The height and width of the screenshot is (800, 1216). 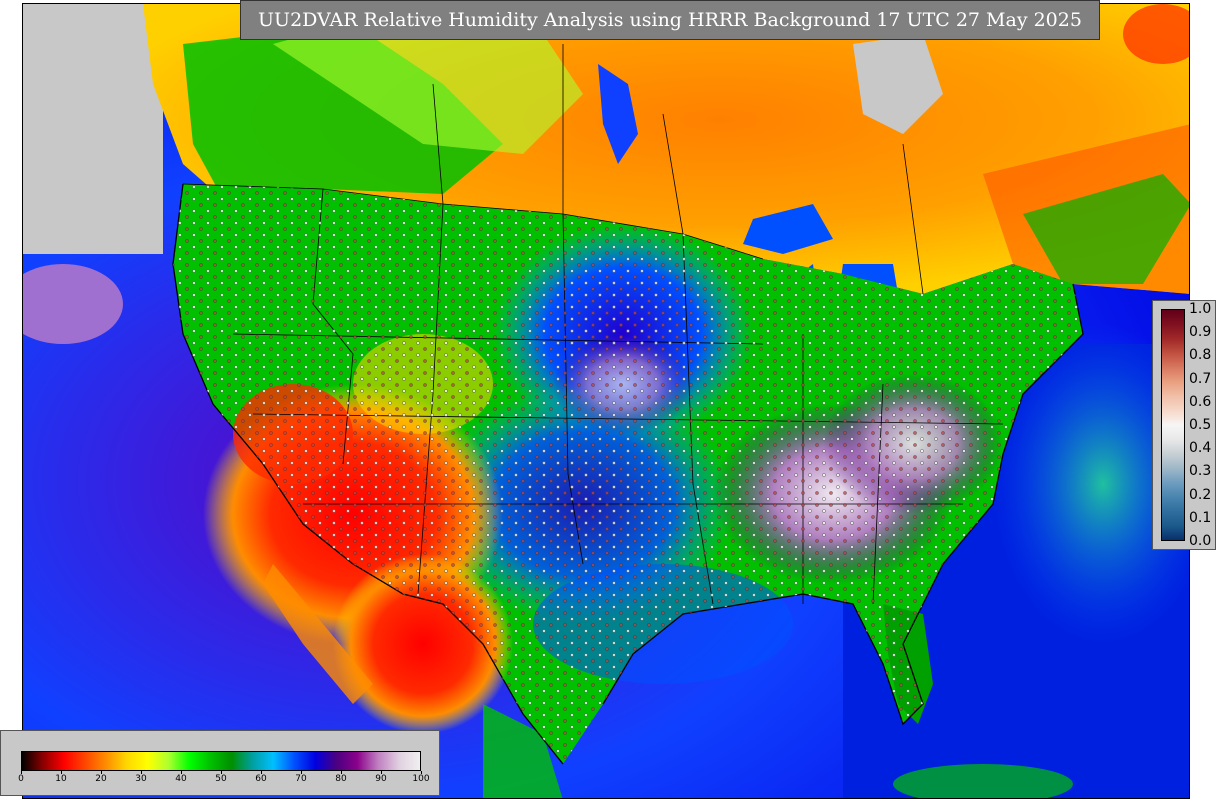 I want to click on no-data-northwest, so click(x=93, y=129).